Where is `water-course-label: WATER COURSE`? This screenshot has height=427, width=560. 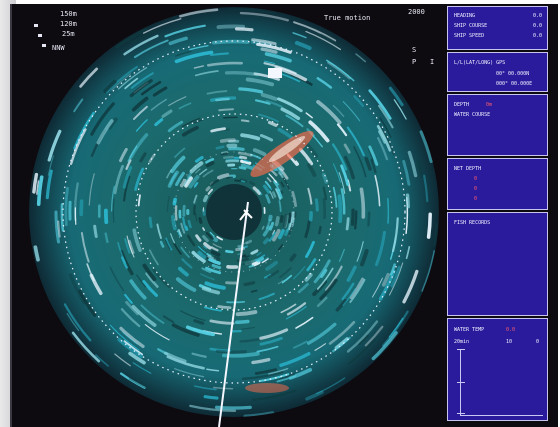
water-course-label: WATER COURSE is located at coordinates (472, 115).